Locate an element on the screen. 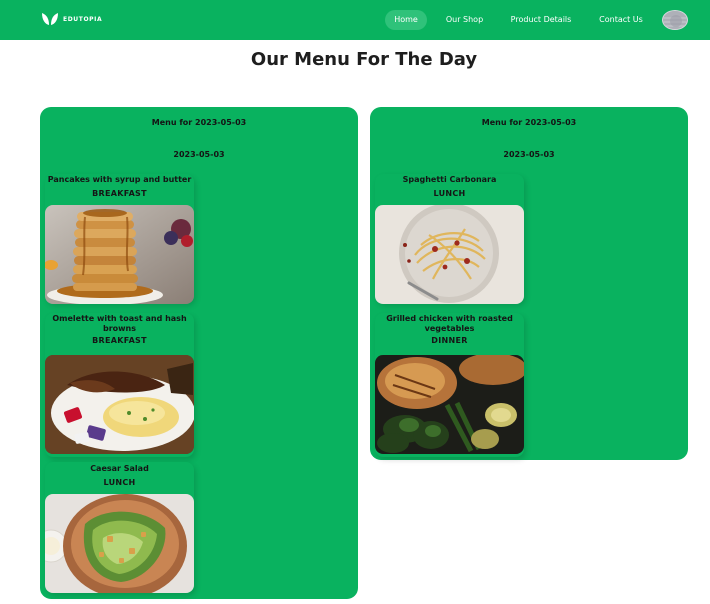 The image size is (710, 604). meal-card: Spaghetti Carbonara LUNCH is located at coordinates (449, 239).